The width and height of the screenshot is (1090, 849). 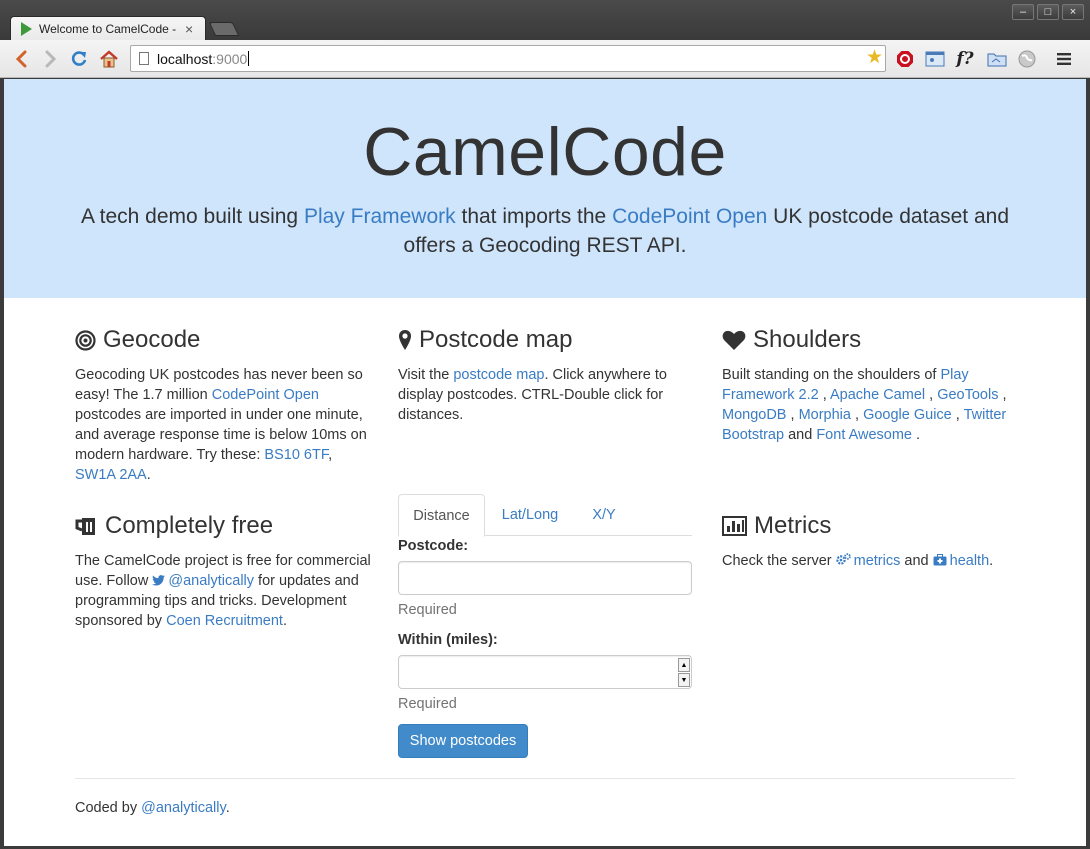 I want to click on within-miles-input: ▲ ▼, so click(x=545, y=672).